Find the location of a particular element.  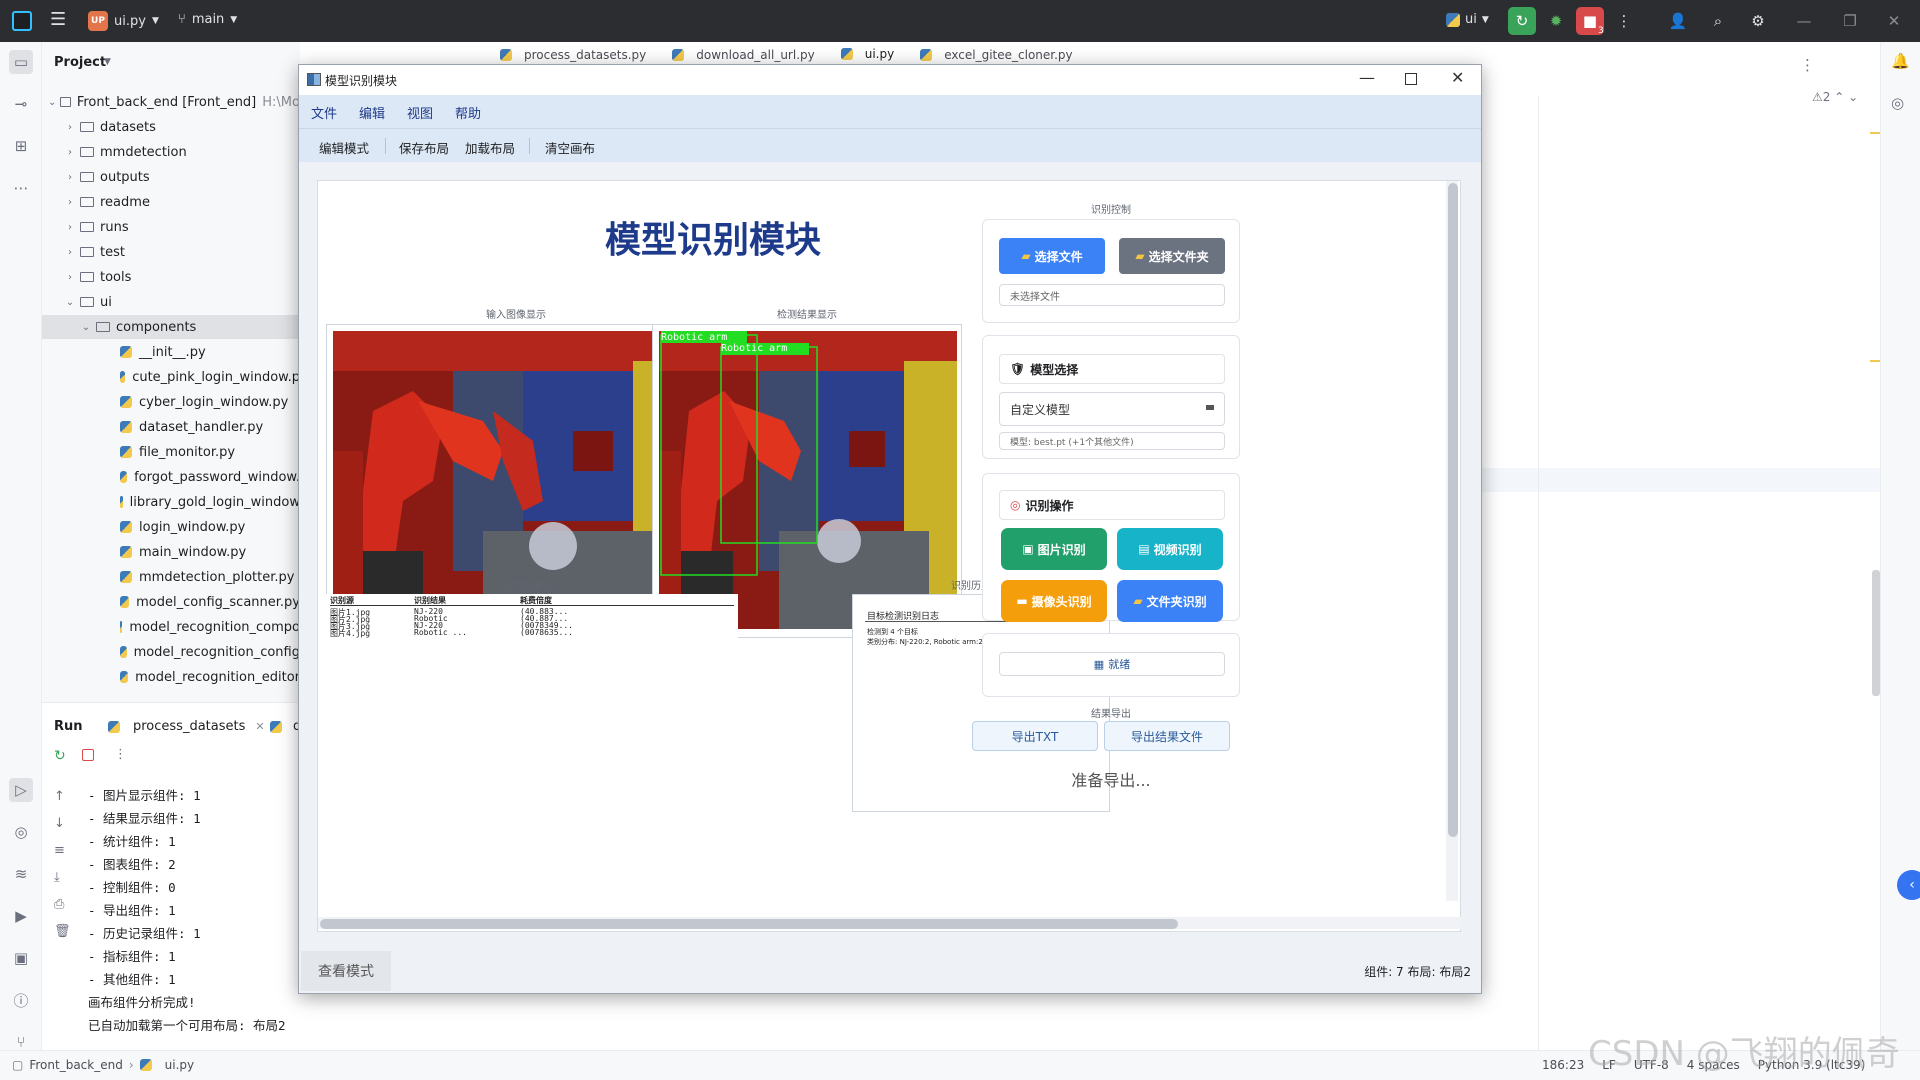

branch-selector: ⑂ main ▼ is located at coordinates (207, 19).